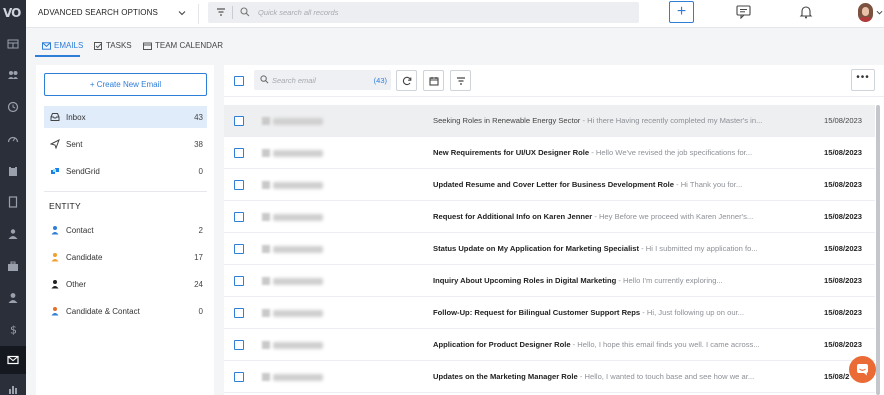 The height and width of the screenshot is (395, 884). What do you see at coordinates (13, 202) in the screenshot?
I see `document-icon` at bounding box center [13, 202].